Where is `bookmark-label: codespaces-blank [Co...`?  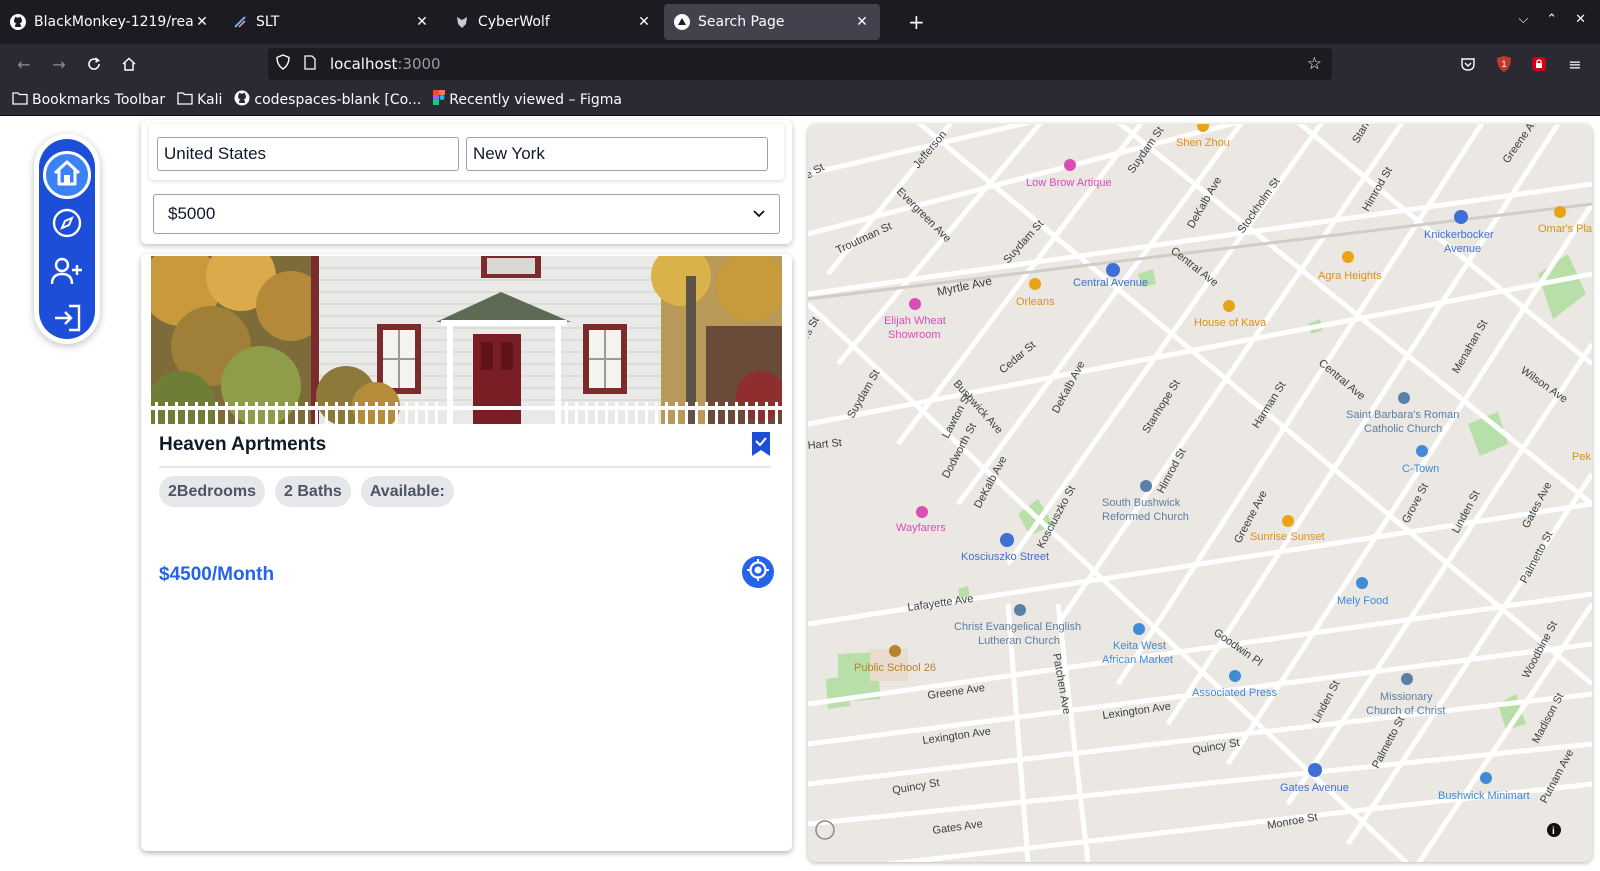
bookmark-label: codespaces-blank [Co... is located at coordinates (338, 99).